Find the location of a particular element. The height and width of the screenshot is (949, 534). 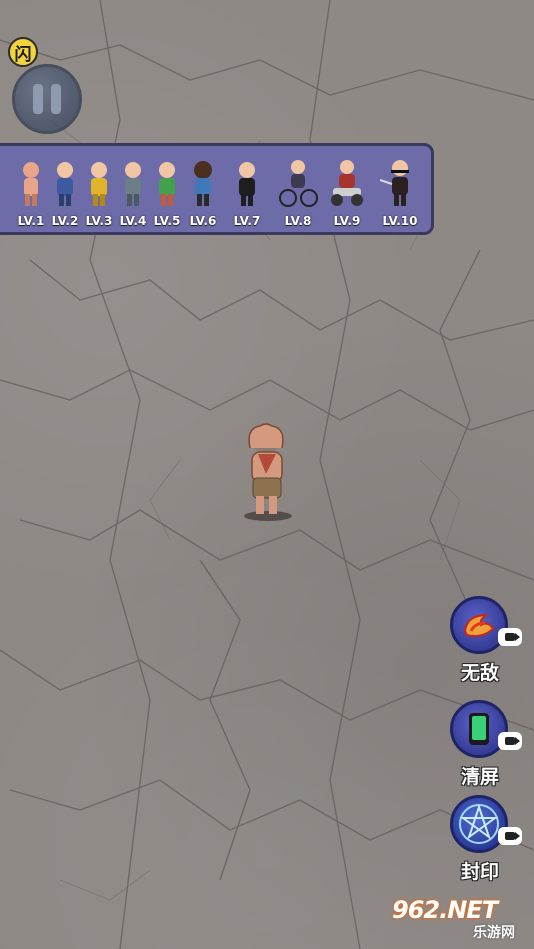

skill-clear-screen-button is located at coordinates (479, 729).